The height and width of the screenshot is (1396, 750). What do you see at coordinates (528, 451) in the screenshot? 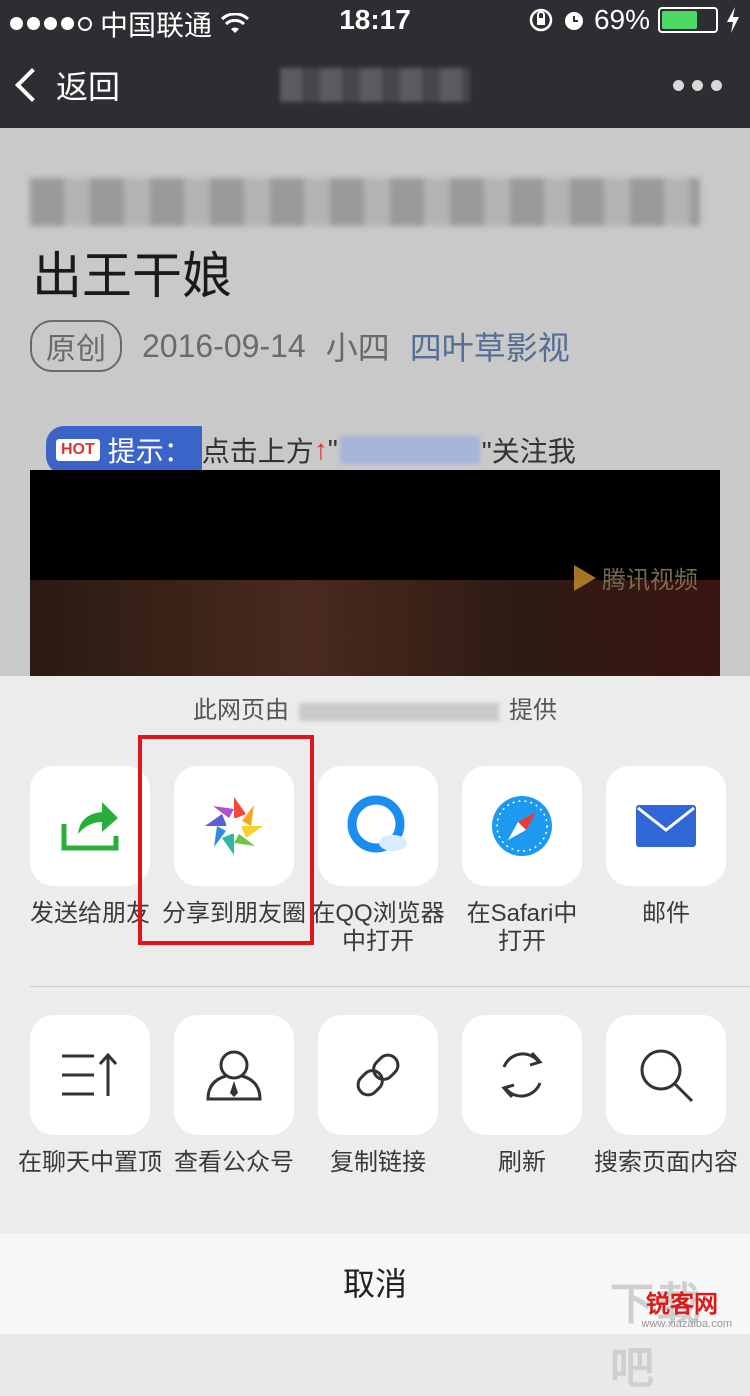
I see `hint-text-after: "关注我` at bounding box center [528, 451].